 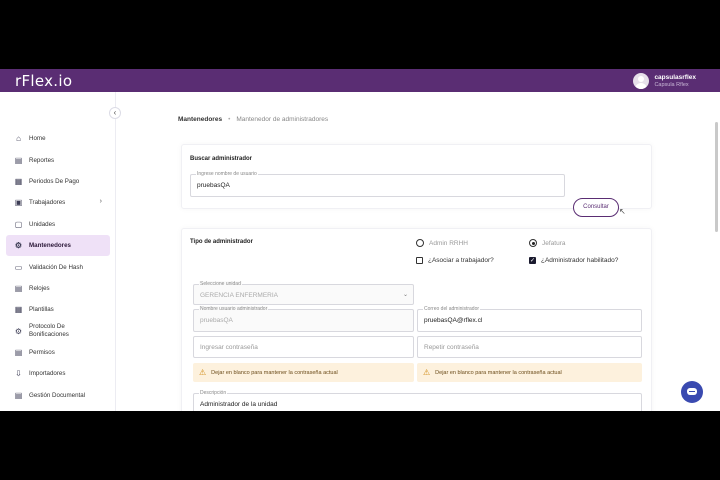 I want to click on repeat-password-placeholder: Repetir contraseña, so click(x=451, y=347).